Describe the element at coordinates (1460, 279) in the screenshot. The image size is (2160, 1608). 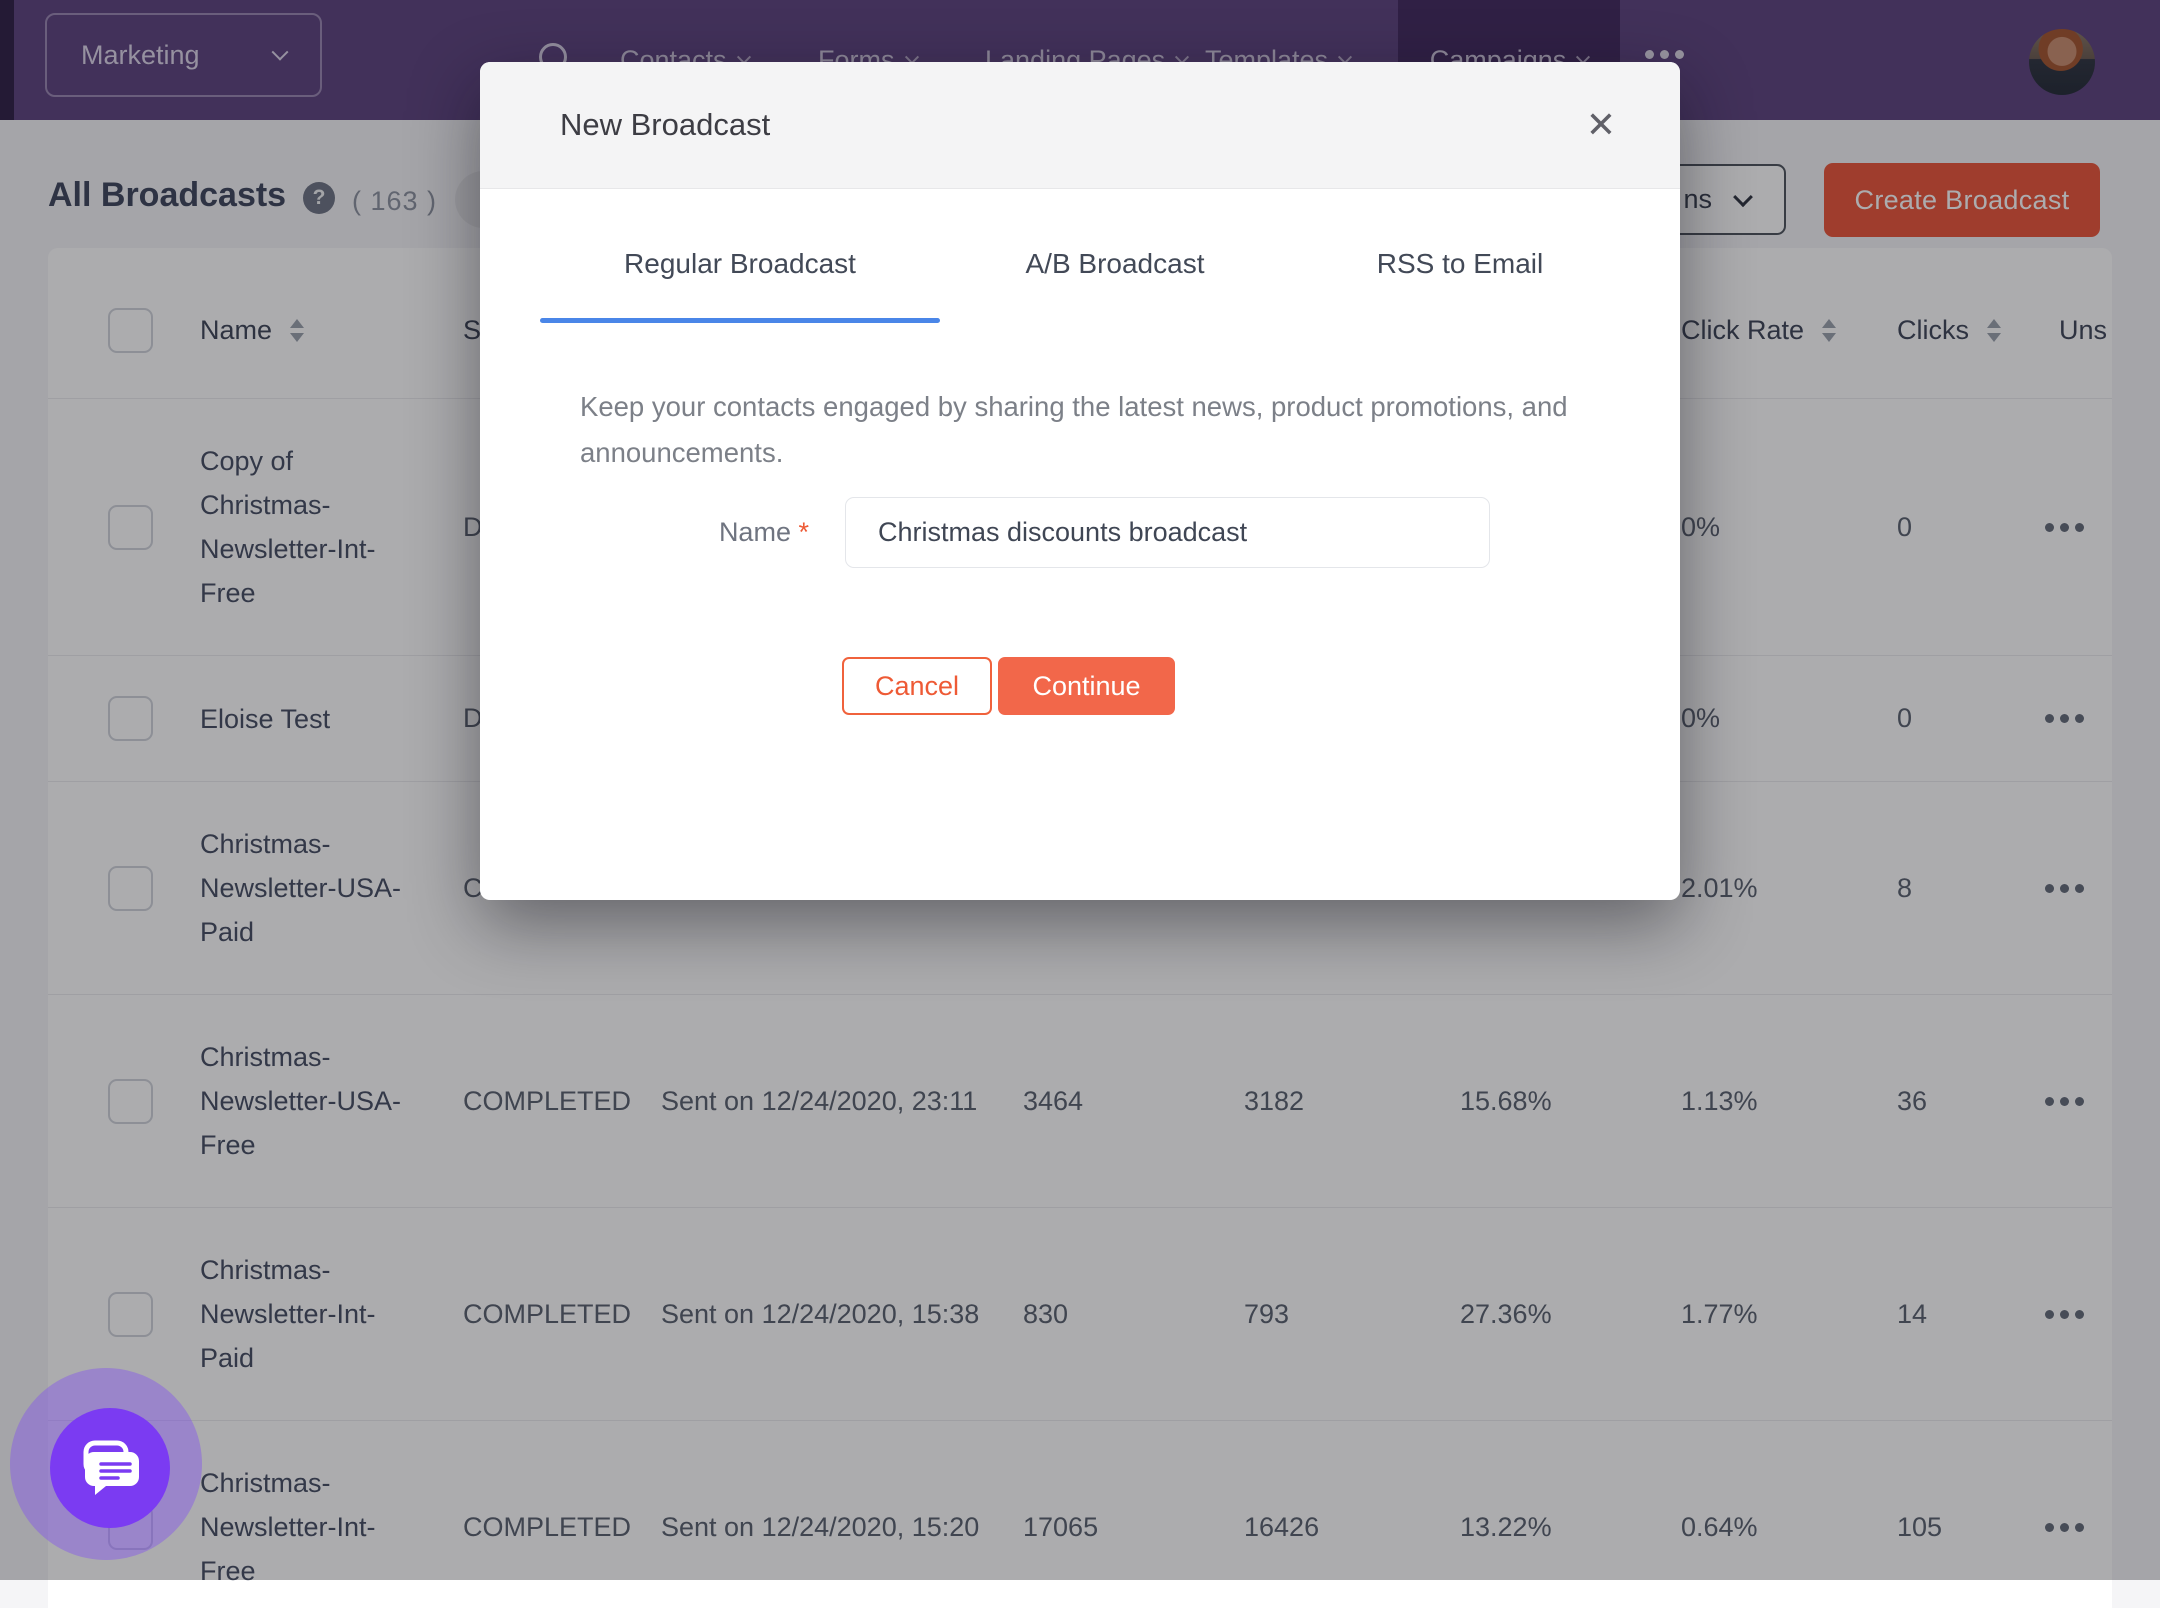
I see `tab-rss-to-email: RSS to Email` at that location.